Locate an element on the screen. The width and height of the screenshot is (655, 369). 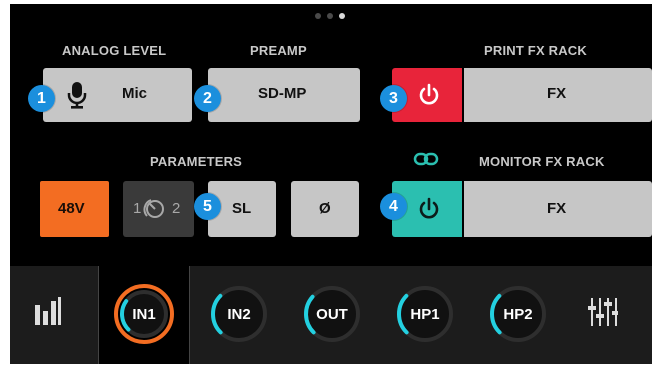
monitor-fx-rack-button: FX is located at coordinates (558, 209).